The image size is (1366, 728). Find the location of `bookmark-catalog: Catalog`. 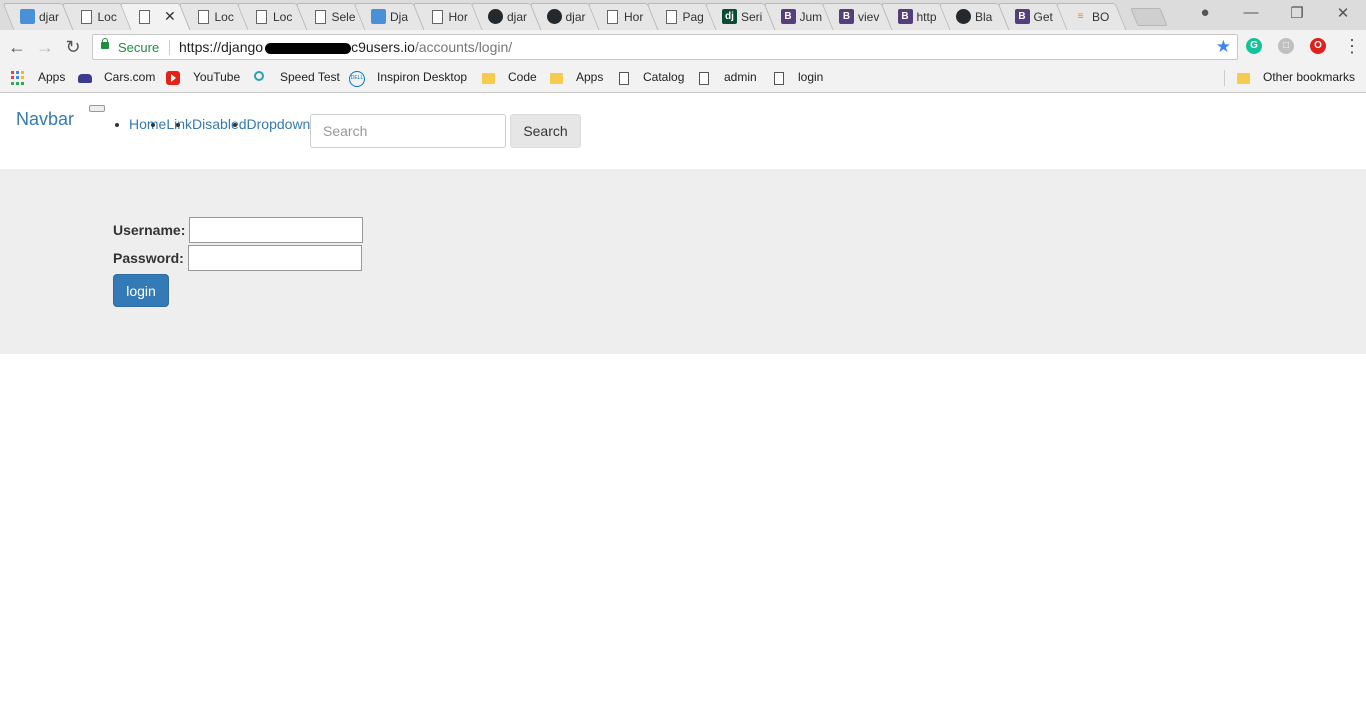

bookmark-catalog: Catalog is located at coordinates (663, 77).